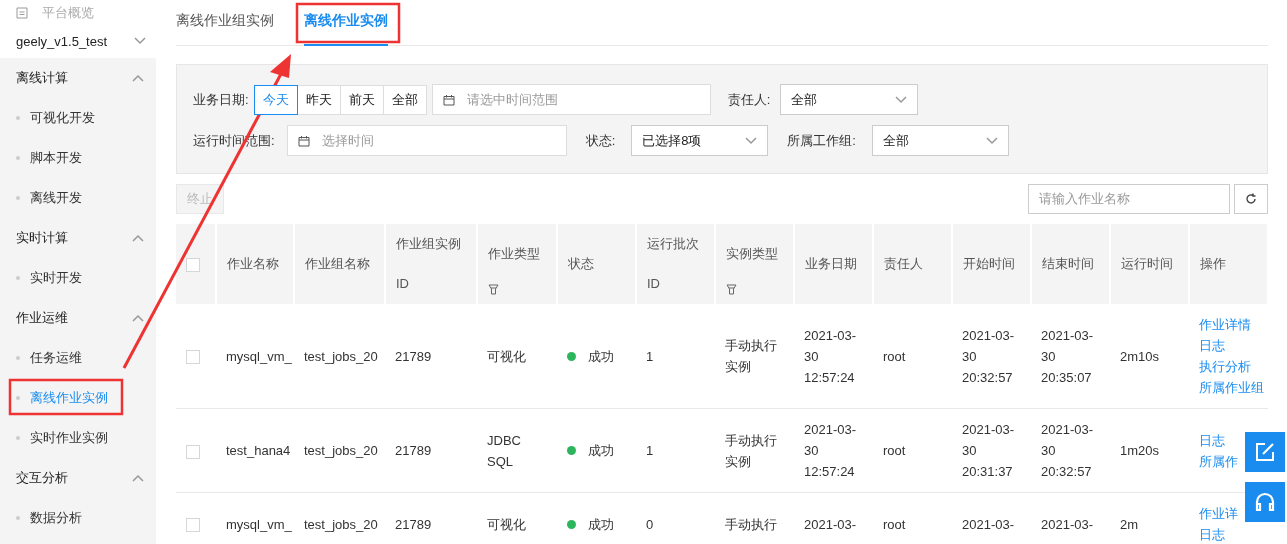  Describe the element at coordinates (1129, 524) in the screenshot. I see `table-cell: 2m` at that location.